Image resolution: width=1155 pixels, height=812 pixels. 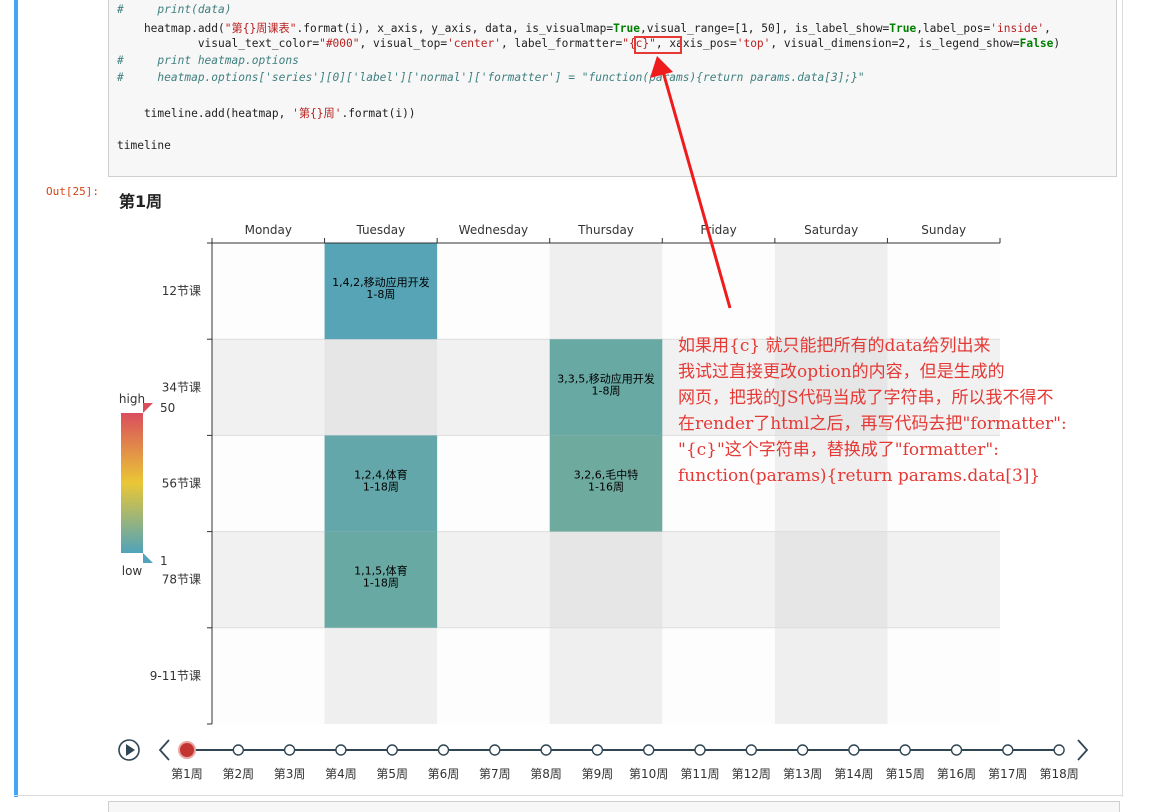 What do you see at coordinates (132, 483) in the screenshot?
I see `visualmap-bar` at bounding box center [132, 483].